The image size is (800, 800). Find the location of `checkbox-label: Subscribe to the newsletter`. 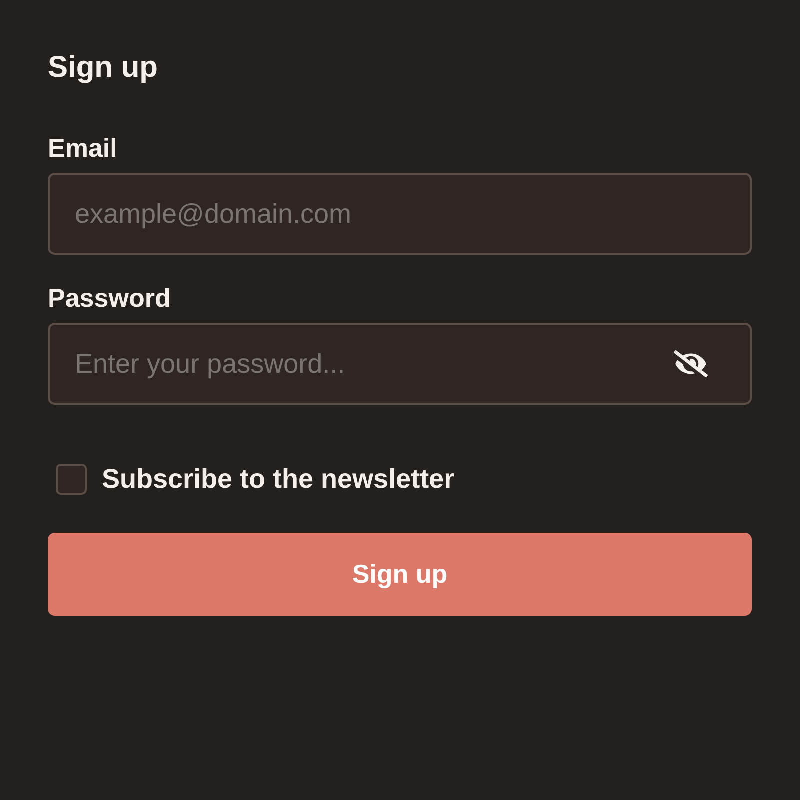

checkbox-label: Subscribe to the newsletter is located at coordinates (278, 479).